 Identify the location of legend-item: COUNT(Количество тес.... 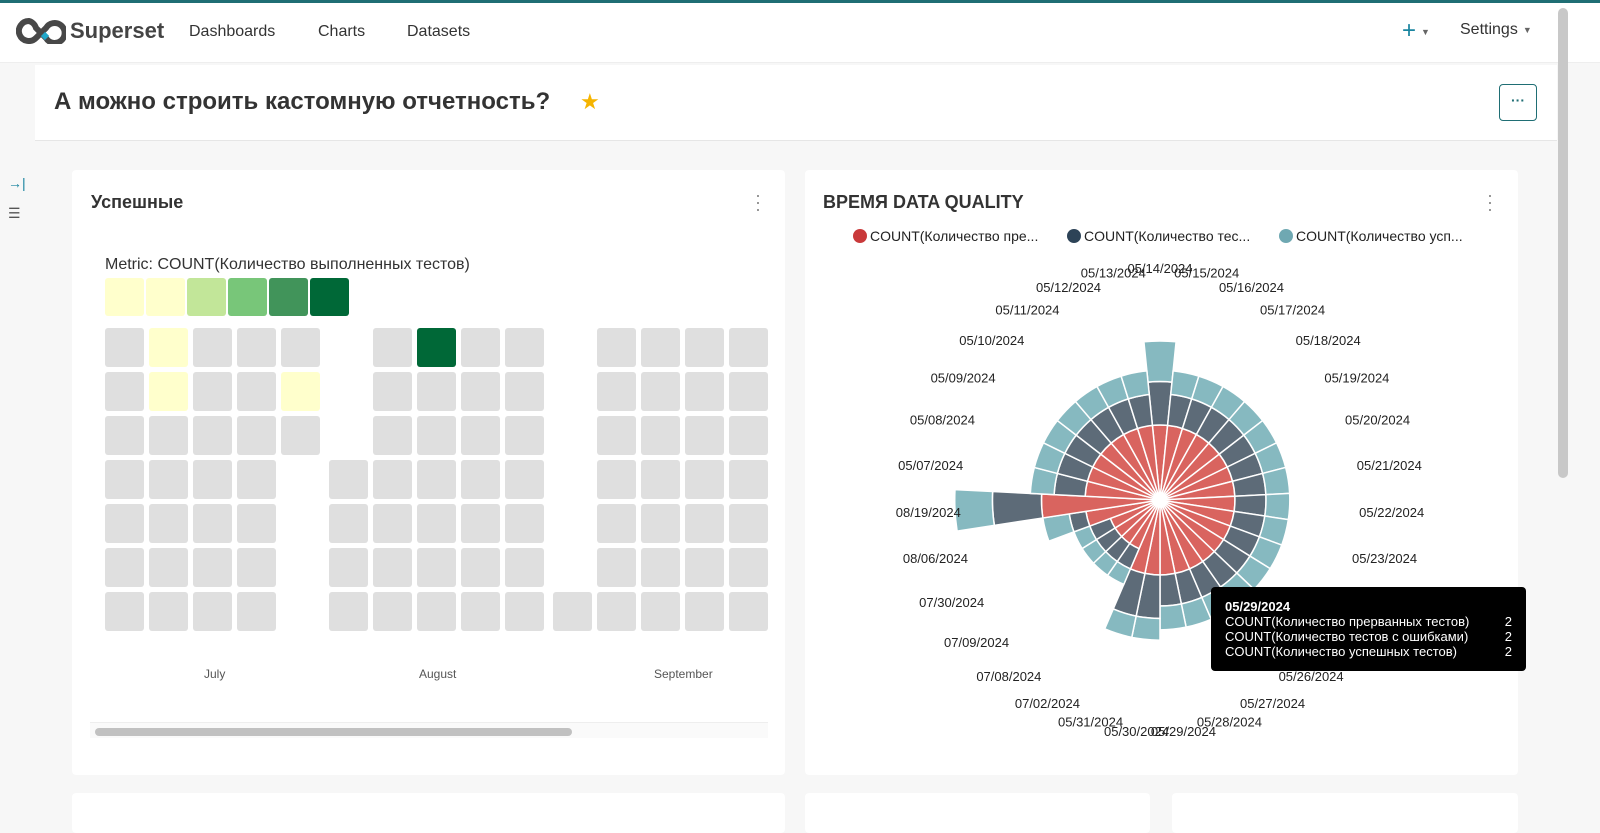
(1158, 236).